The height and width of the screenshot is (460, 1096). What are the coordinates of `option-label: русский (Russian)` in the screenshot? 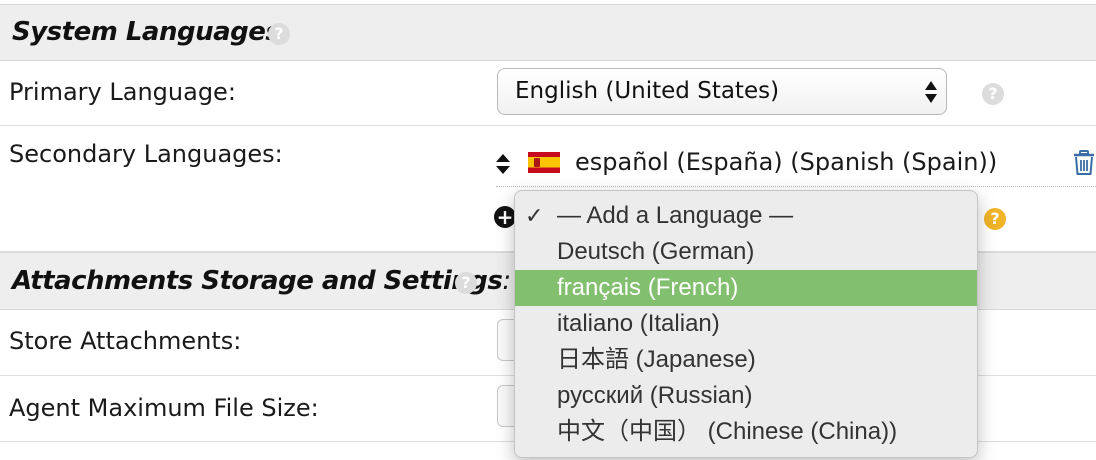 It's located at (655, 395).